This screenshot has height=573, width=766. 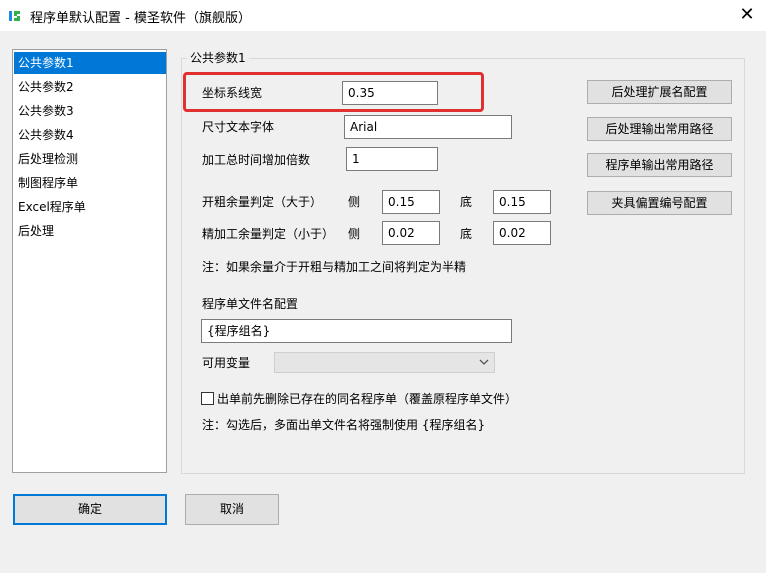 I want to click on rough-bottom-input: 0.15, so click(x=522, y=202).